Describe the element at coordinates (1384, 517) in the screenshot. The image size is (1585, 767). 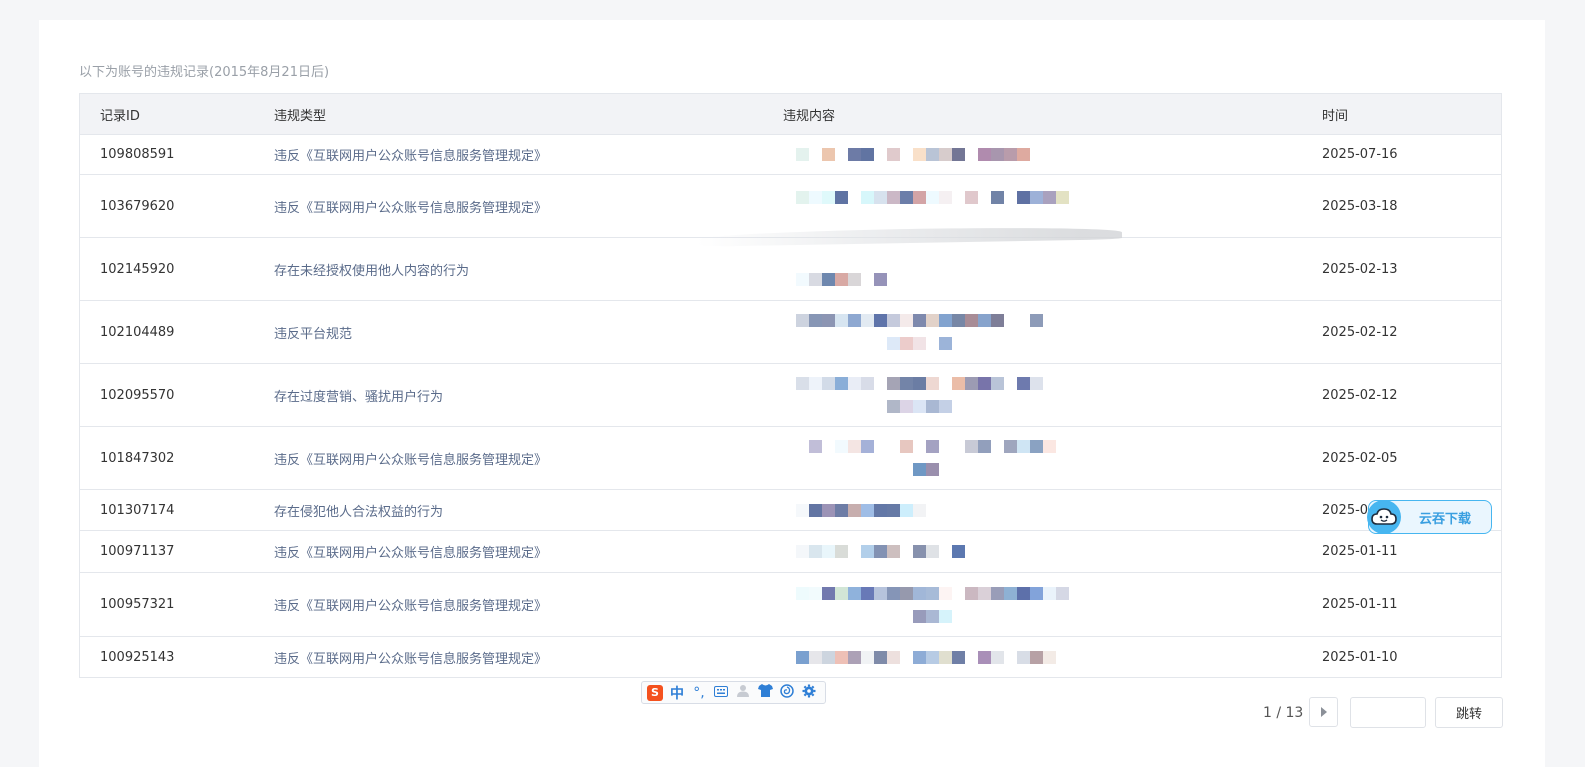
I see `cloud-face-icon` at that location.